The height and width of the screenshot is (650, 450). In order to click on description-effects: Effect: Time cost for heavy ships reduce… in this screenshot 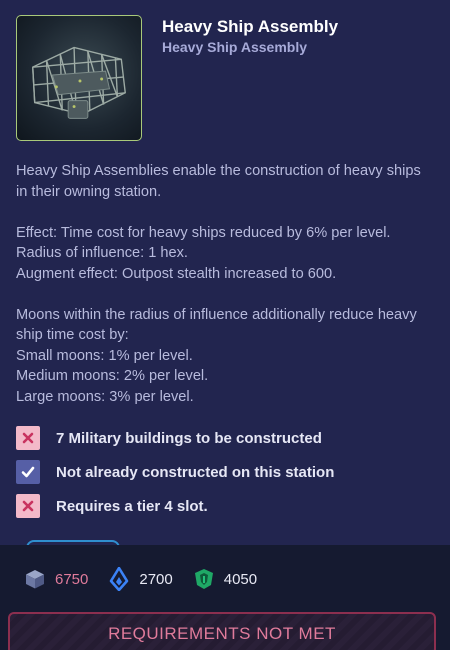, I will do `click(226, 254)`.